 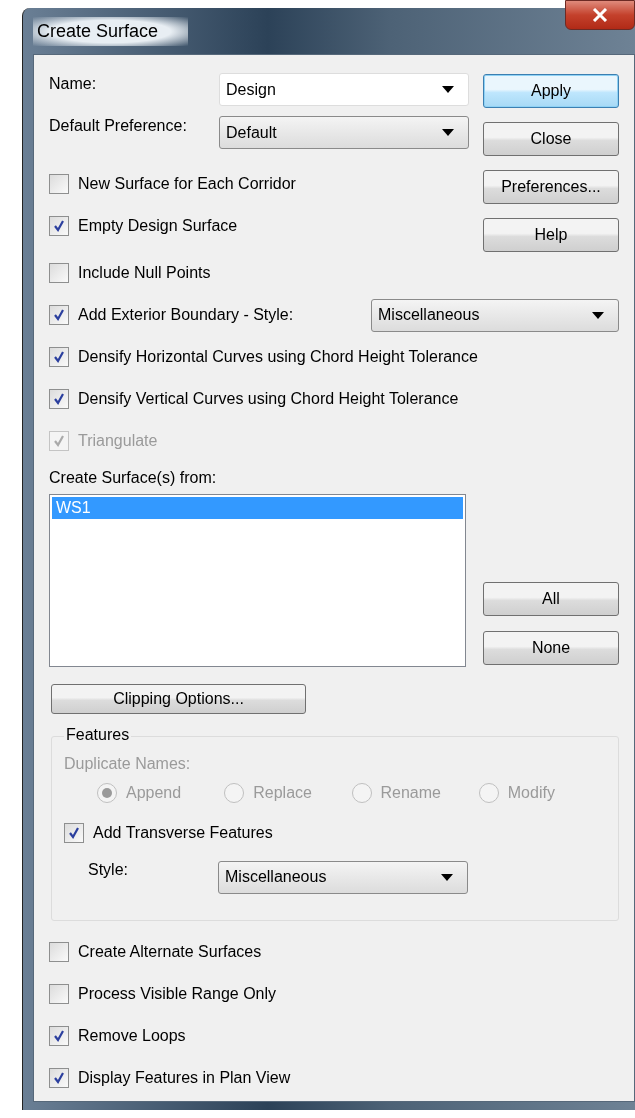 I want to click on checkbox-label: Densify Vertical Curves using Chord Height Tolerance, so click(x=268, y=399).